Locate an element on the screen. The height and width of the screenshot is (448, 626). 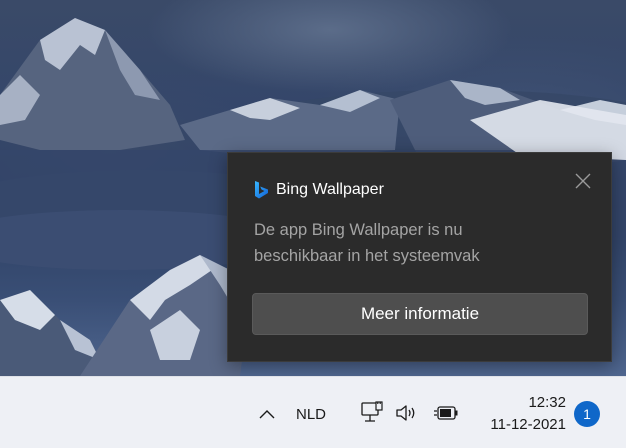
chevron-up-icon is located at coordinates (267, 414).